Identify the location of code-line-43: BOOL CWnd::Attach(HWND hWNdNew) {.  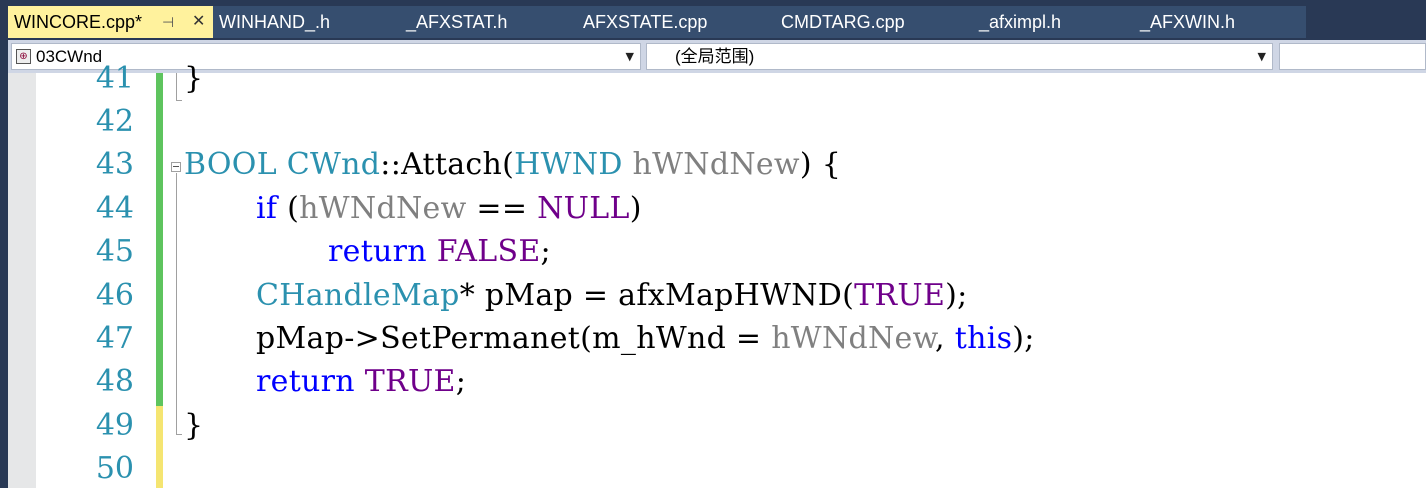
(512, 164).